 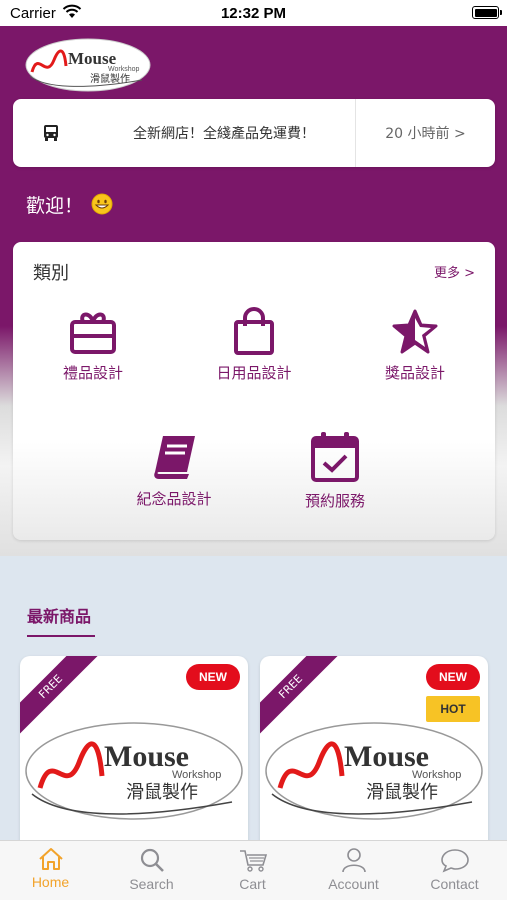 I want to click on tab-search: Search, so click(x=151, y=869).